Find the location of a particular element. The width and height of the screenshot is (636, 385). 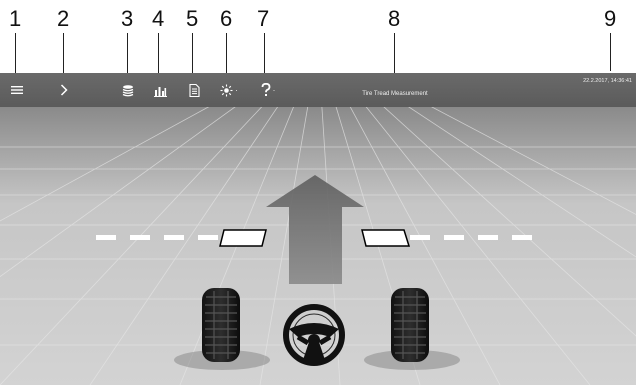

next-button is located at coordinates (64, 90).